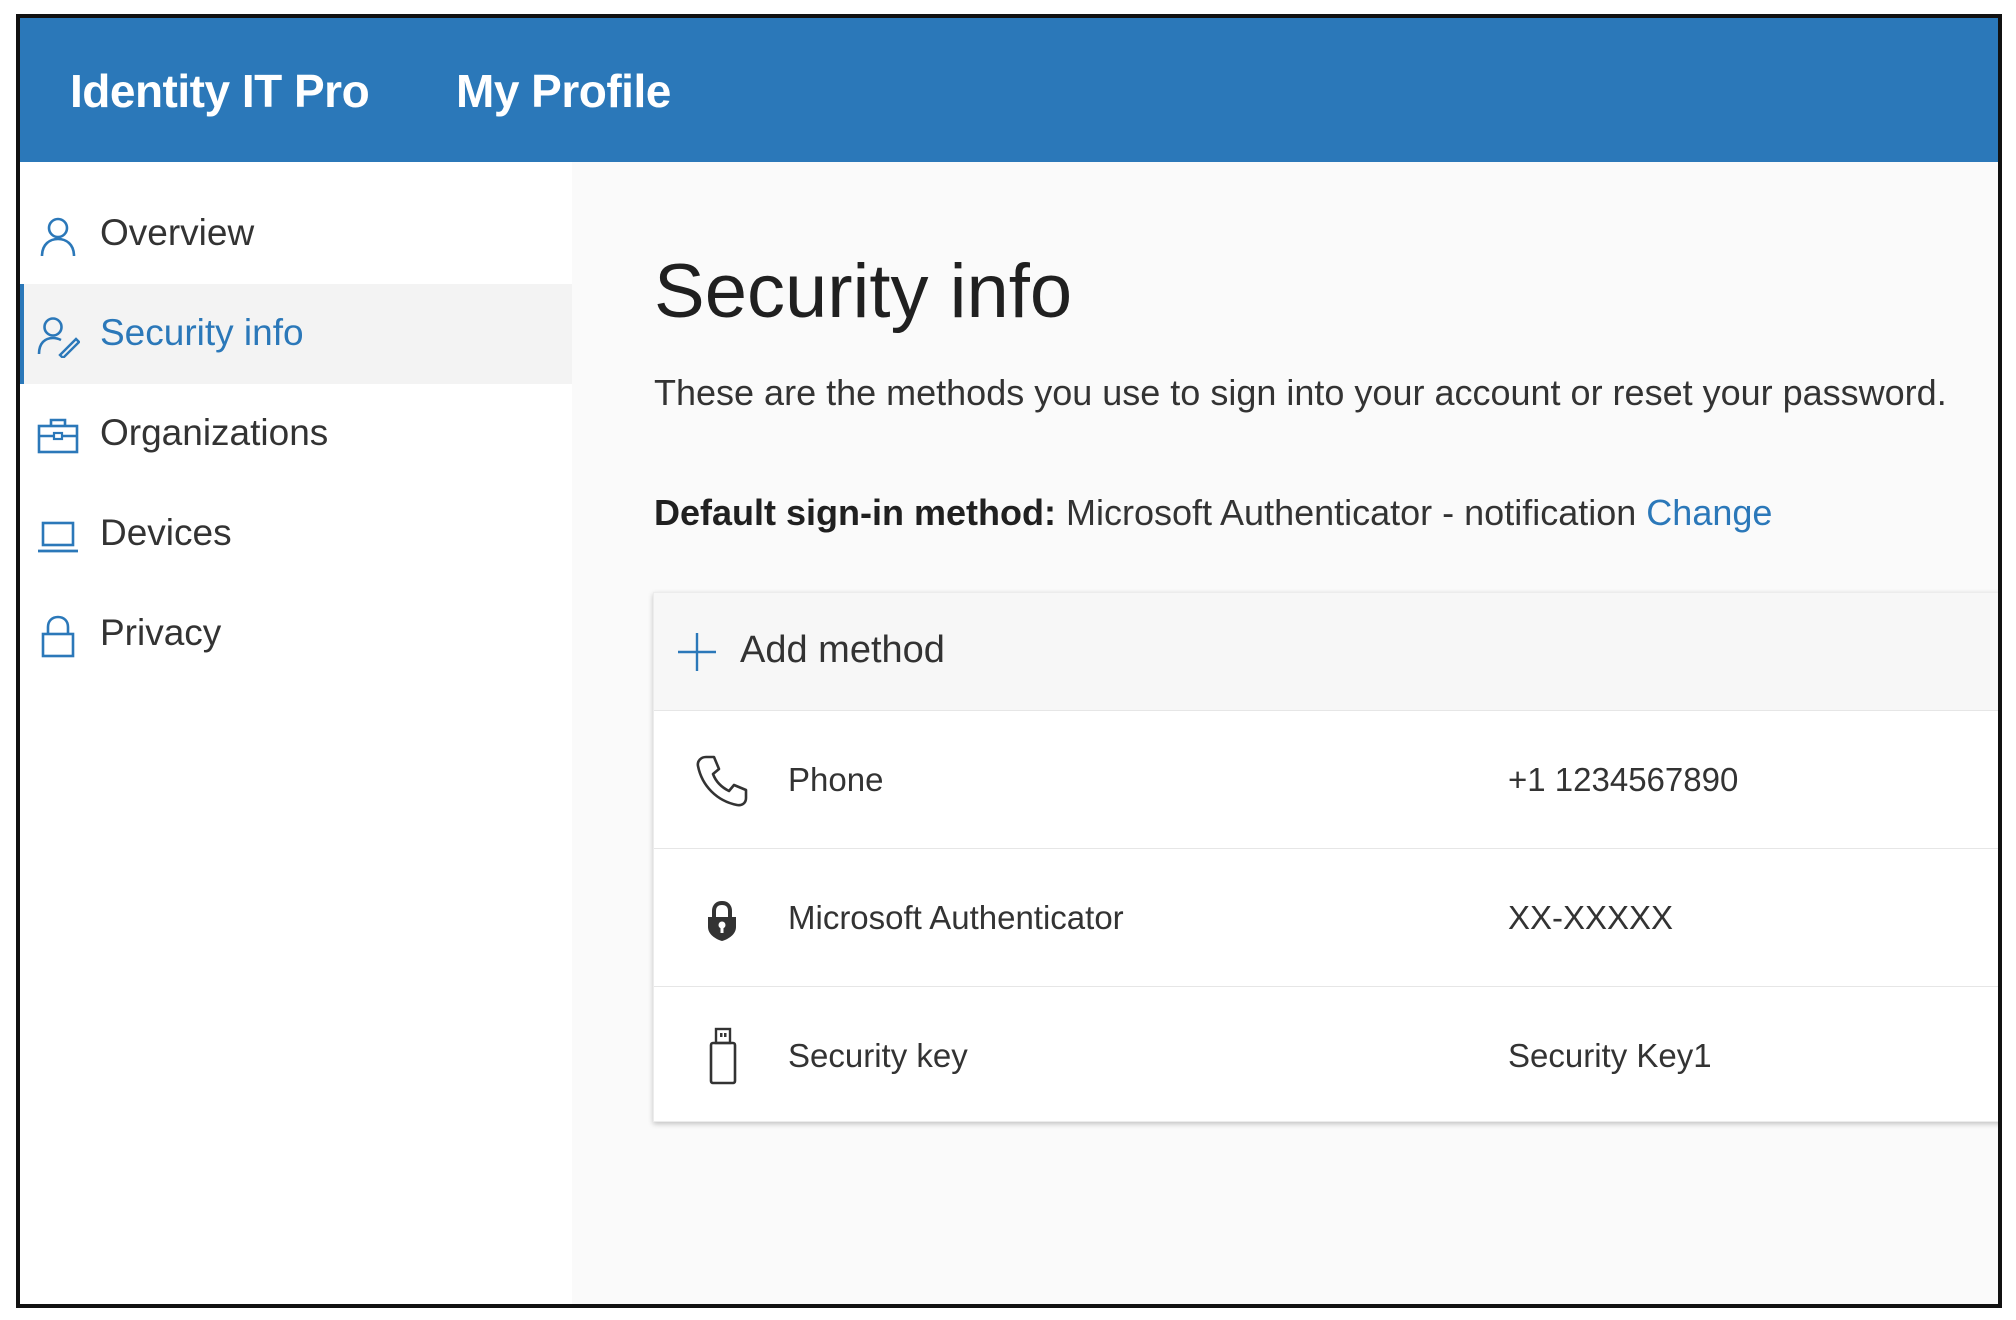 The height and width of the screenshot is (1320, 2016). What do you see at coordinates (214, 432) in the screenshot?
I see `sidebar-item-label: Organizations` at bounding box center [214, 432].